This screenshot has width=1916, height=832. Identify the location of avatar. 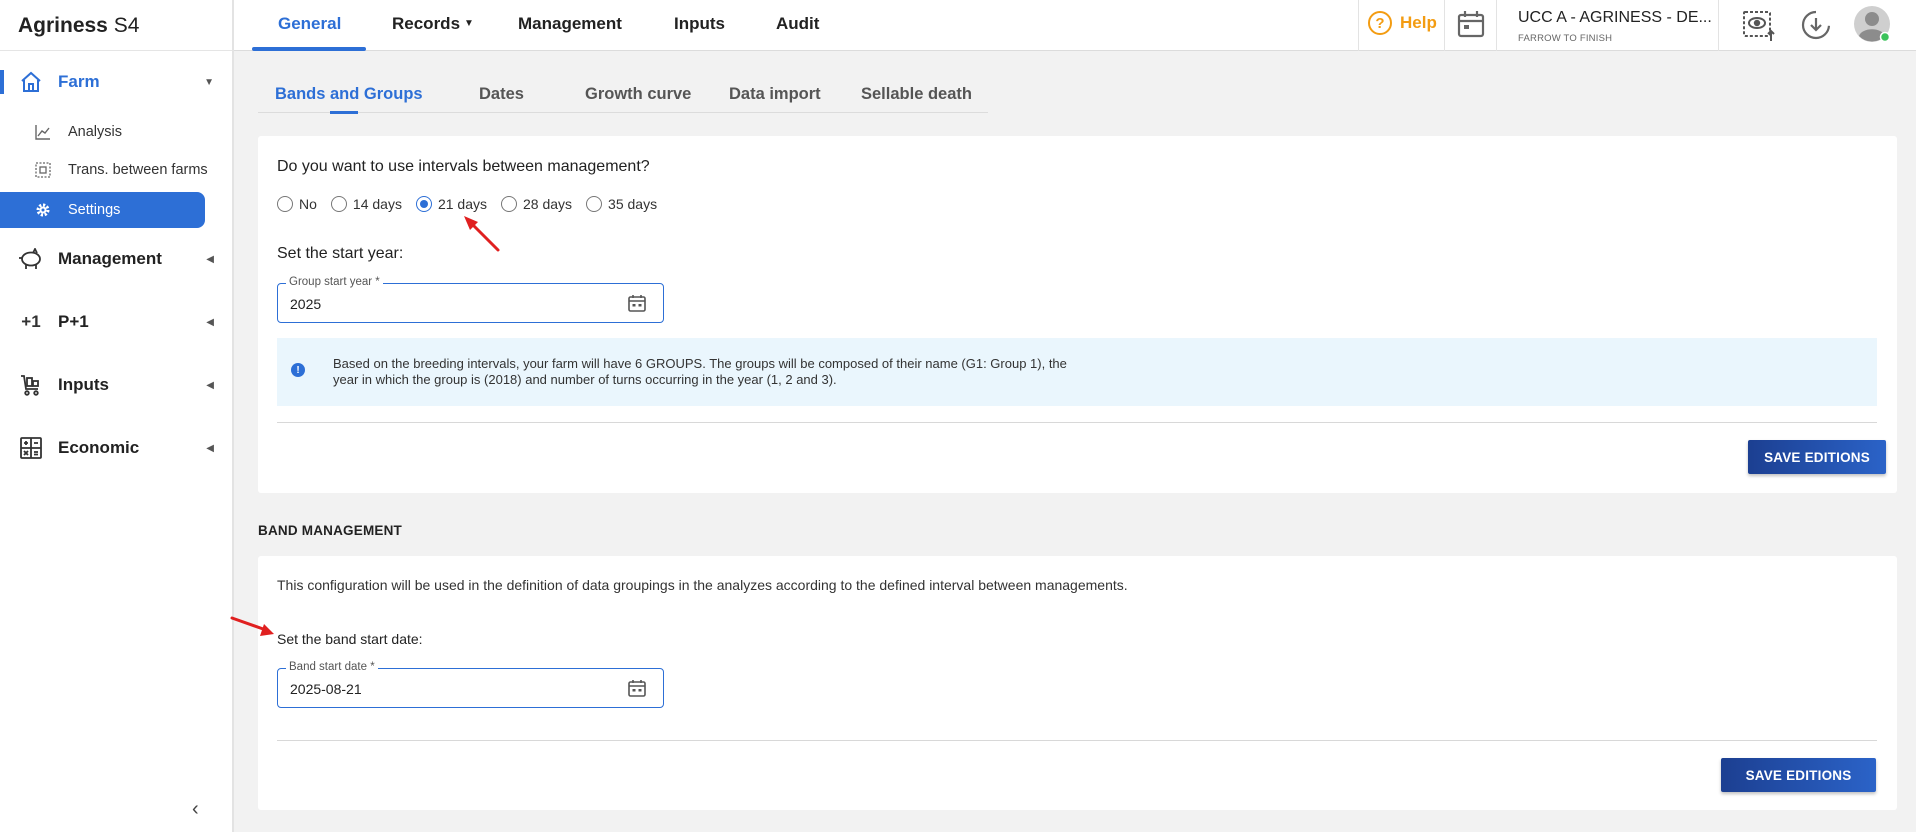
(1872, 26).